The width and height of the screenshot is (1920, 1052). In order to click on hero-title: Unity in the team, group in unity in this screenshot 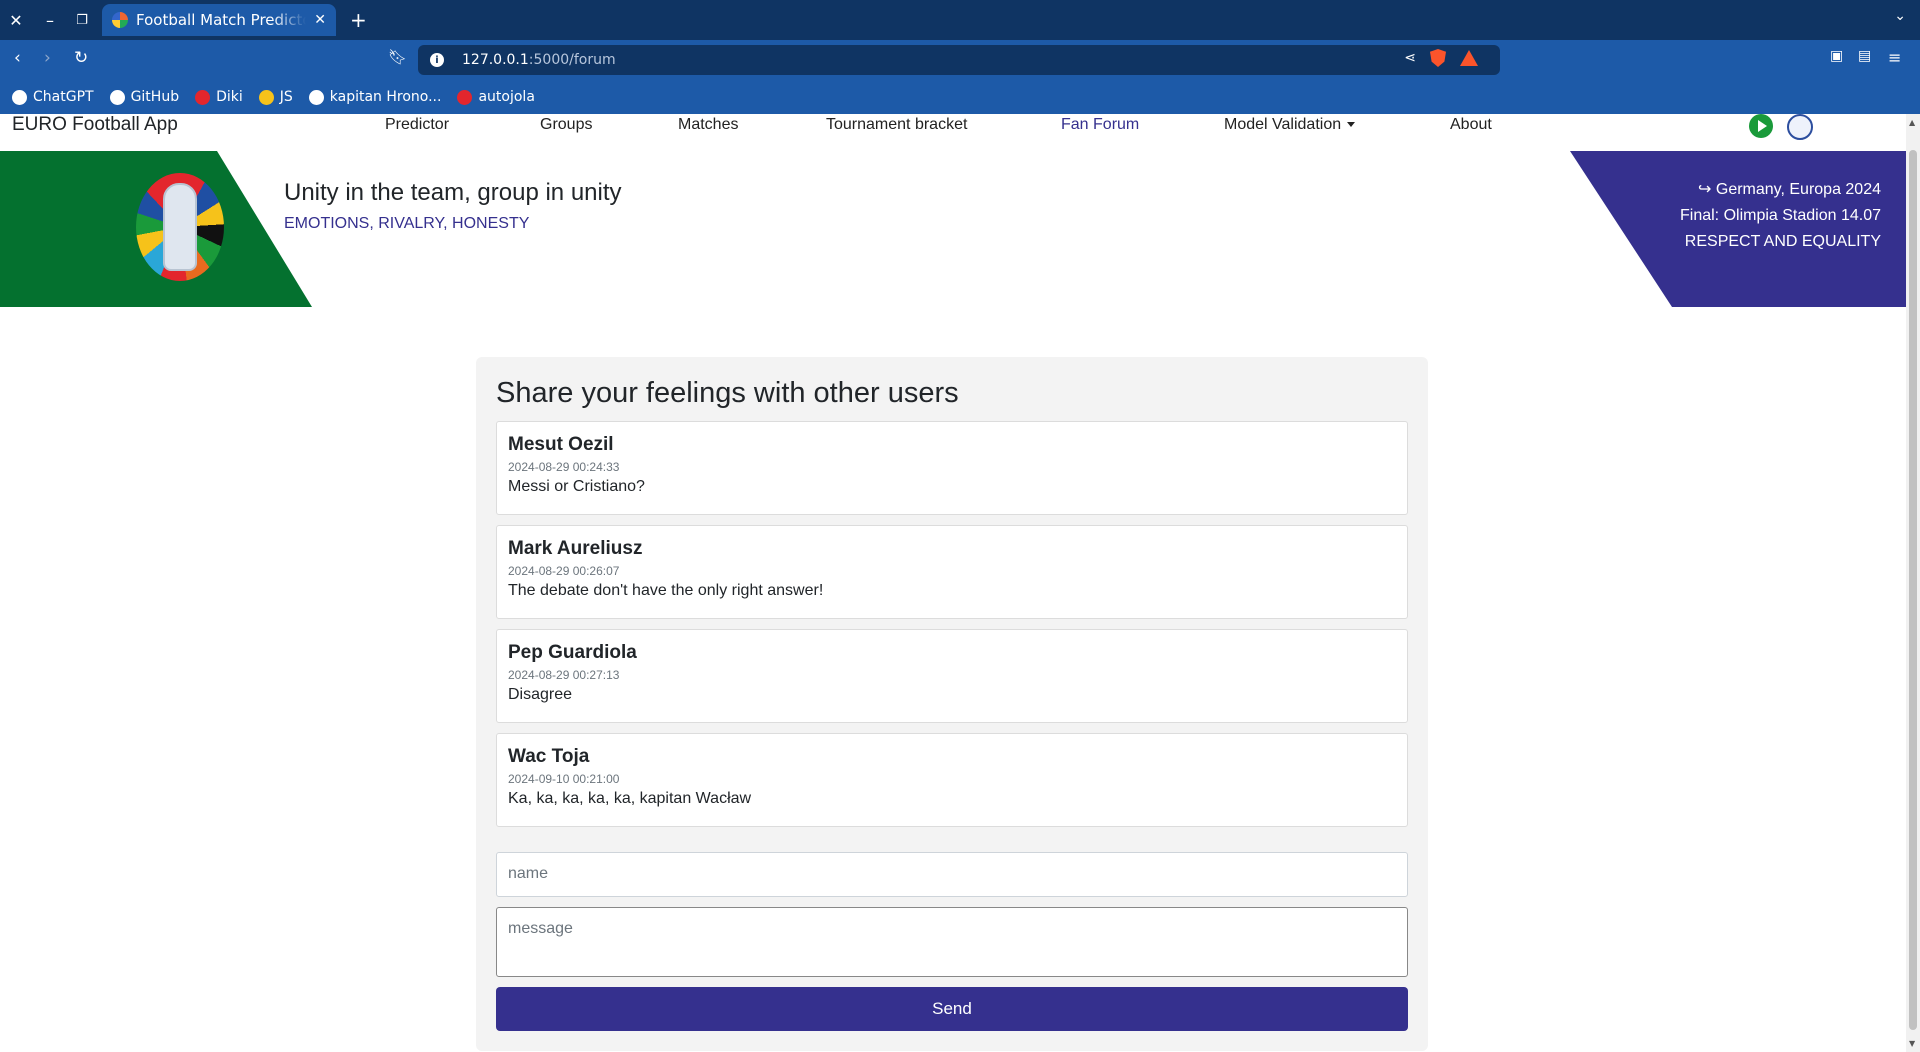, I will do `click(453, 192)`.